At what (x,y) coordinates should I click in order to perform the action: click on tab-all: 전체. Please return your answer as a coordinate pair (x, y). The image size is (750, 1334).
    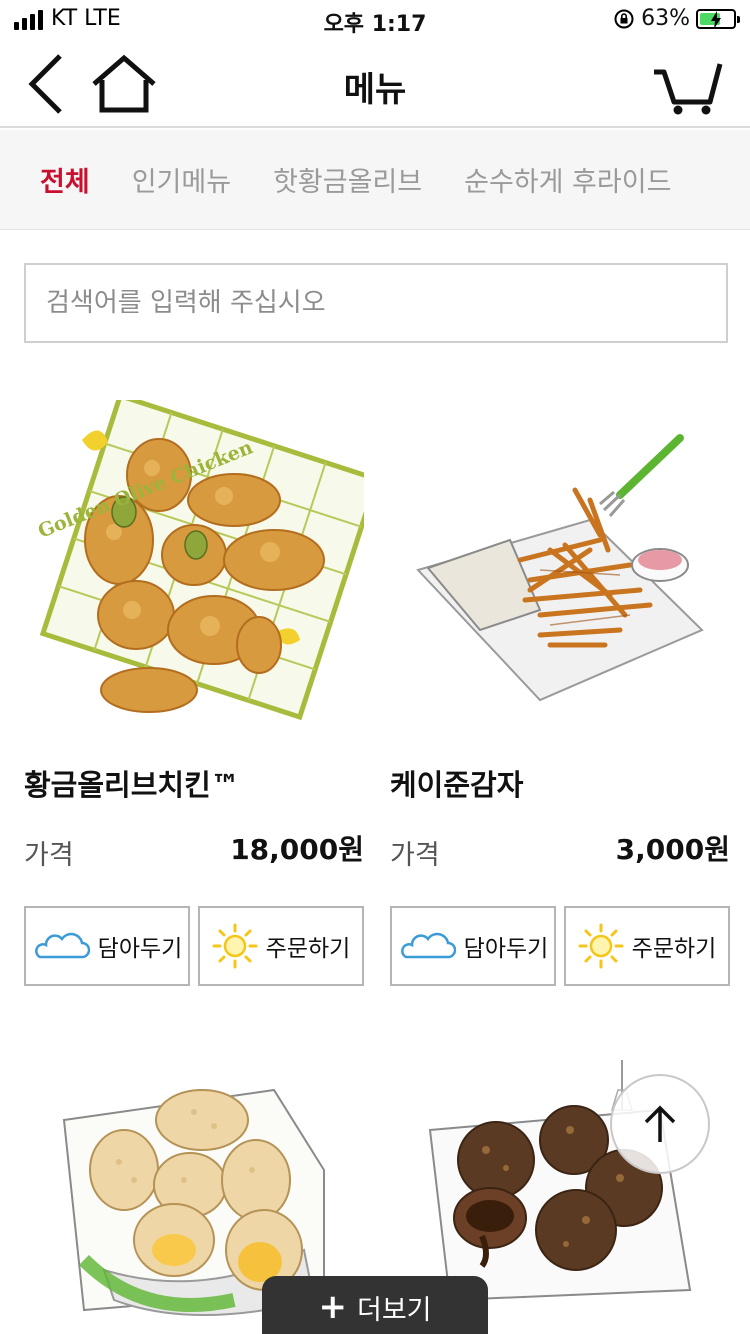
    Looking at the image, I should click on (65, 179).